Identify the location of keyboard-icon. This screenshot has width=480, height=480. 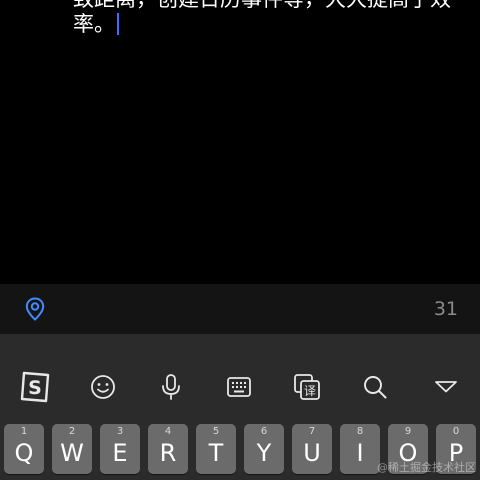
(239, 387).